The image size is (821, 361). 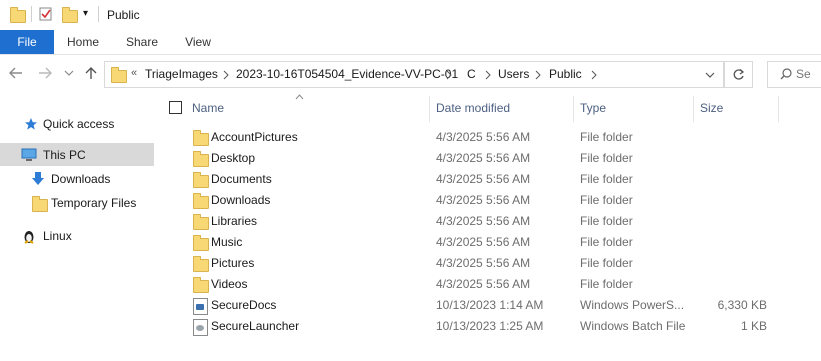 I want to click on file-name: Pictures, so click(x=233, y=263).